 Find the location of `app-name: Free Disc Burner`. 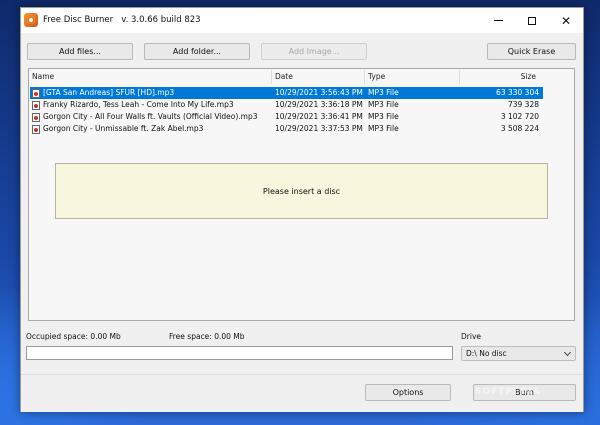

app-name: Free Disc Burner is located at coordinates (78, 20).